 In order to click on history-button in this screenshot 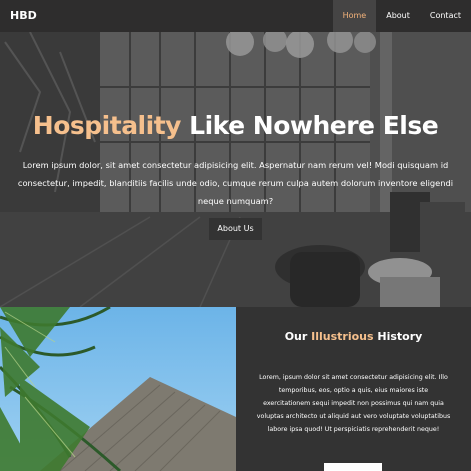, I will do `click(353, 467)`.